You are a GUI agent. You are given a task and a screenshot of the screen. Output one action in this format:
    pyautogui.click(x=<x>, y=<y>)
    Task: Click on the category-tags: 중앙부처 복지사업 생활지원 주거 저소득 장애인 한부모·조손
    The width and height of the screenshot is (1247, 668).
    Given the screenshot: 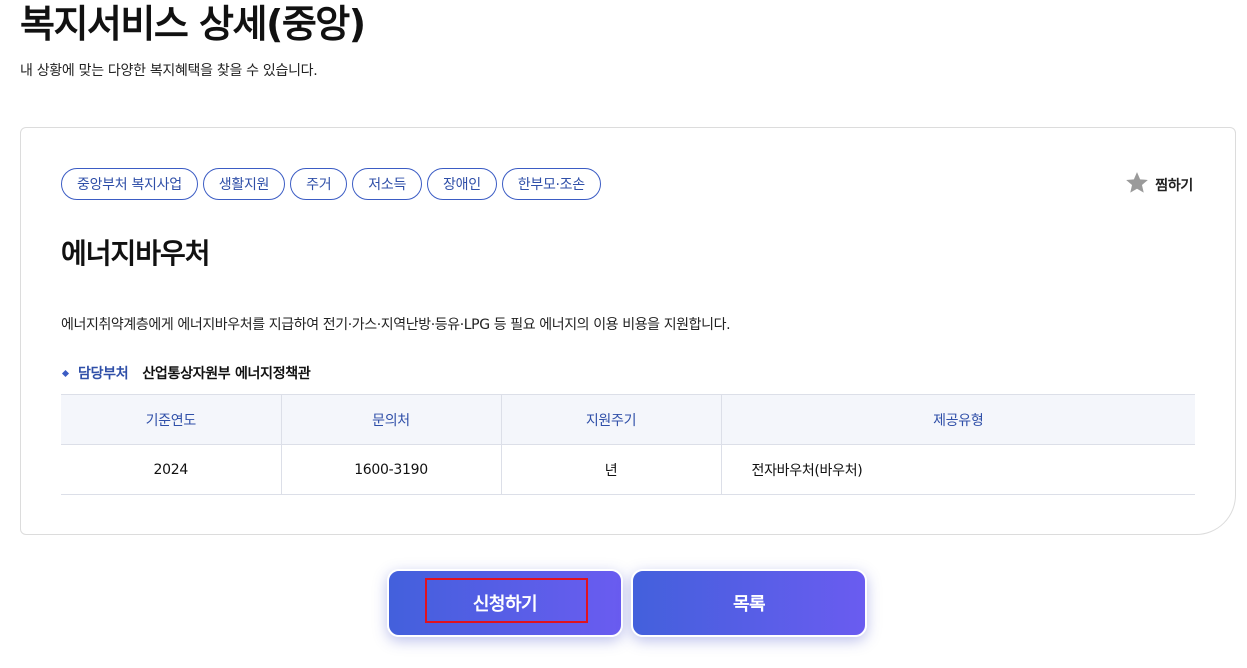 What is the action you would take?
    pyautogui.click(x=331, y=184)
    